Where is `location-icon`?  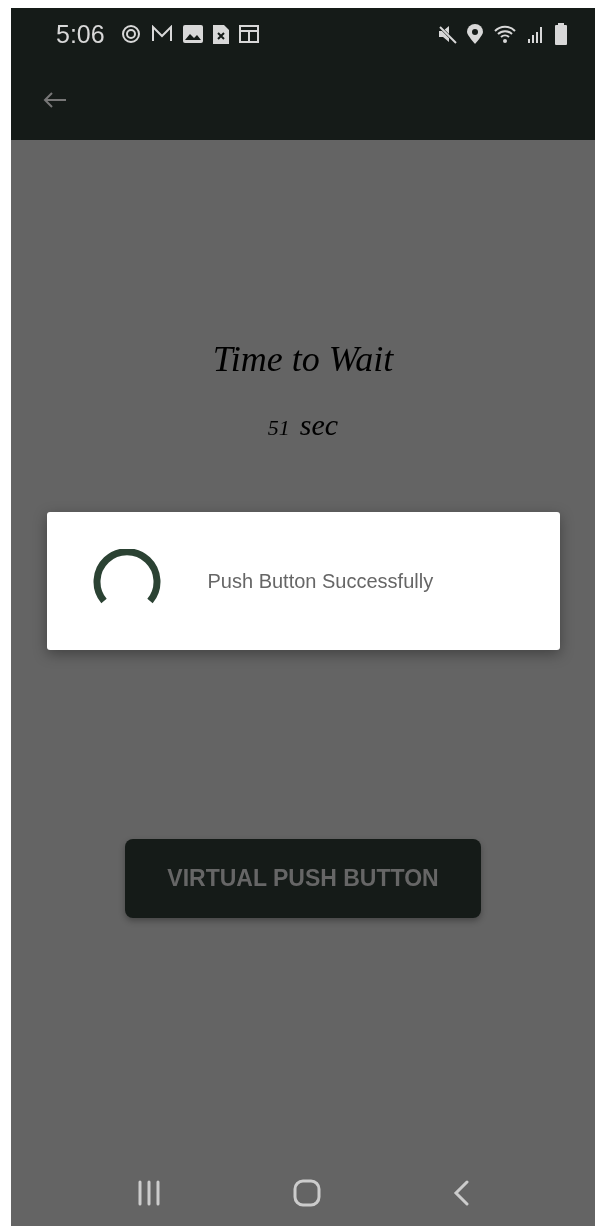 location-icon is located at coordinates (475, 34).